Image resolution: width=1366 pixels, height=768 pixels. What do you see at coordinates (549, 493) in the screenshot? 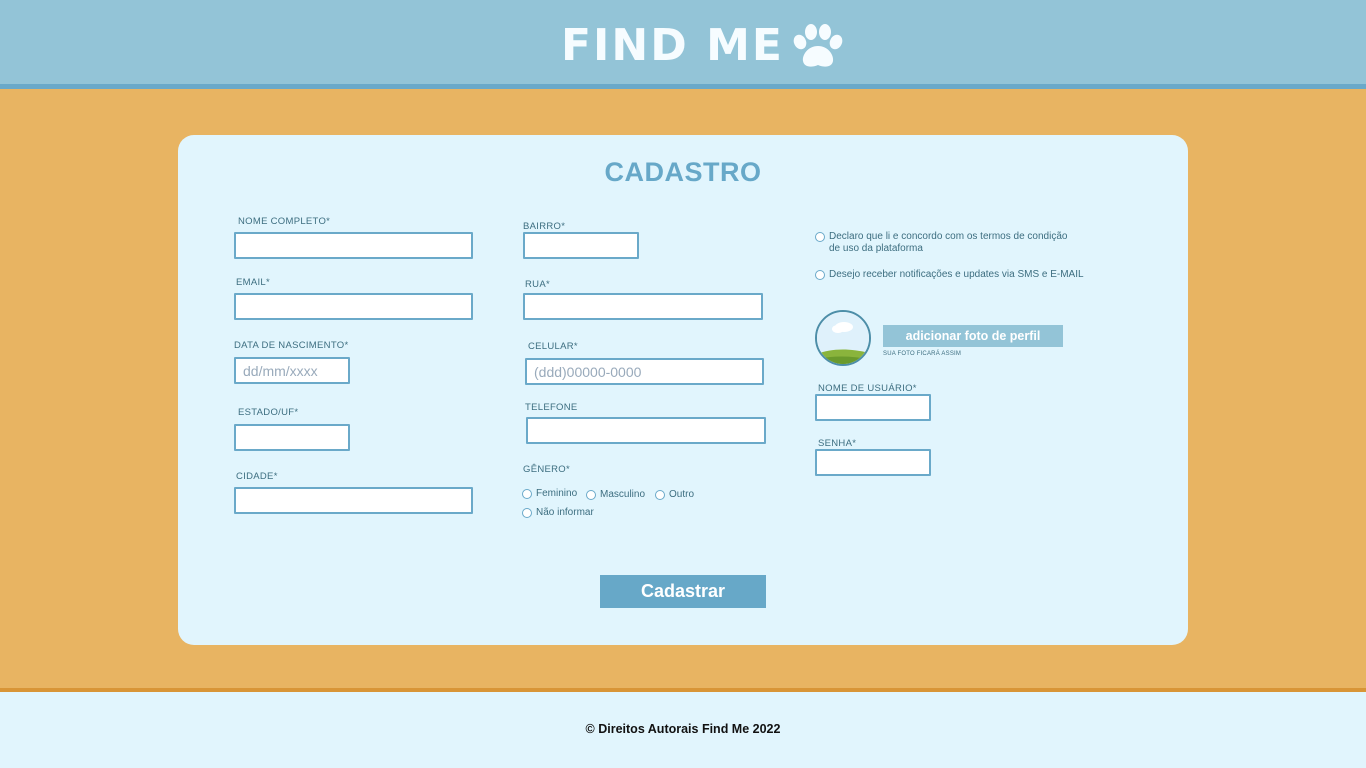
I see `genero-feminino-radio: Feminino` at bounding box center [549, 493].